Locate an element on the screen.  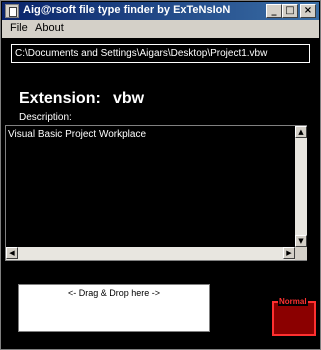
description-label: Description: is located at coordinates (45, 117).